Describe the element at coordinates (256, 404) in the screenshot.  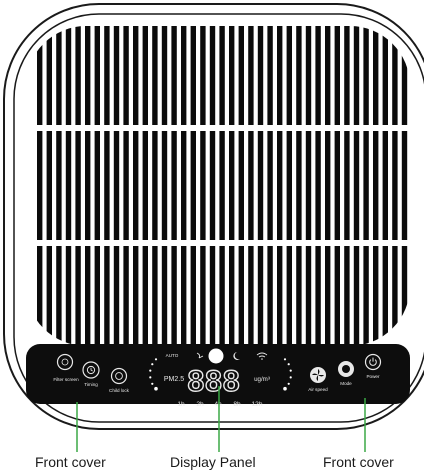
I see `timer-option-12h: 12h` at that location.